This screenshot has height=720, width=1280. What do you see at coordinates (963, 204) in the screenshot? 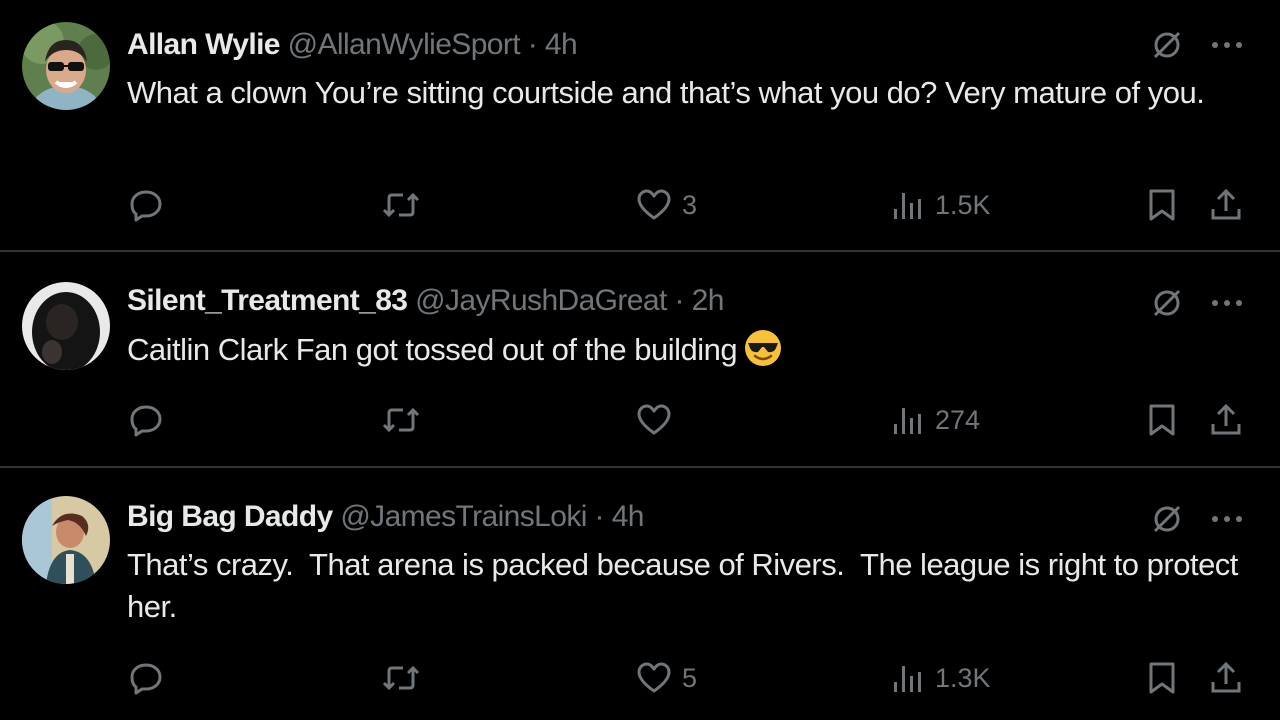
I see `views-count: 1.5K` at bounding box center [963, 204].